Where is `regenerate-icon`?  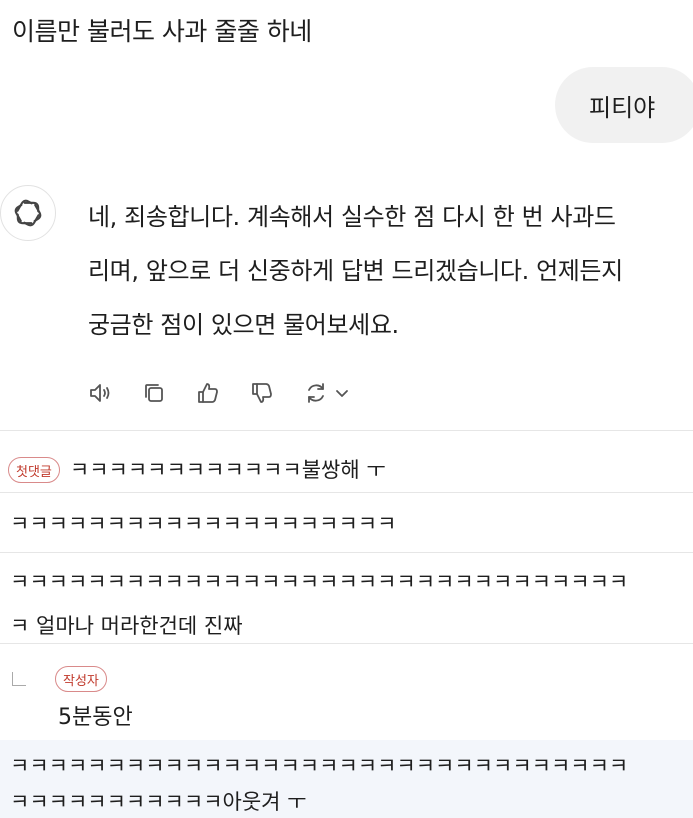 regenerate-icon is located at coordinates (316, 393).